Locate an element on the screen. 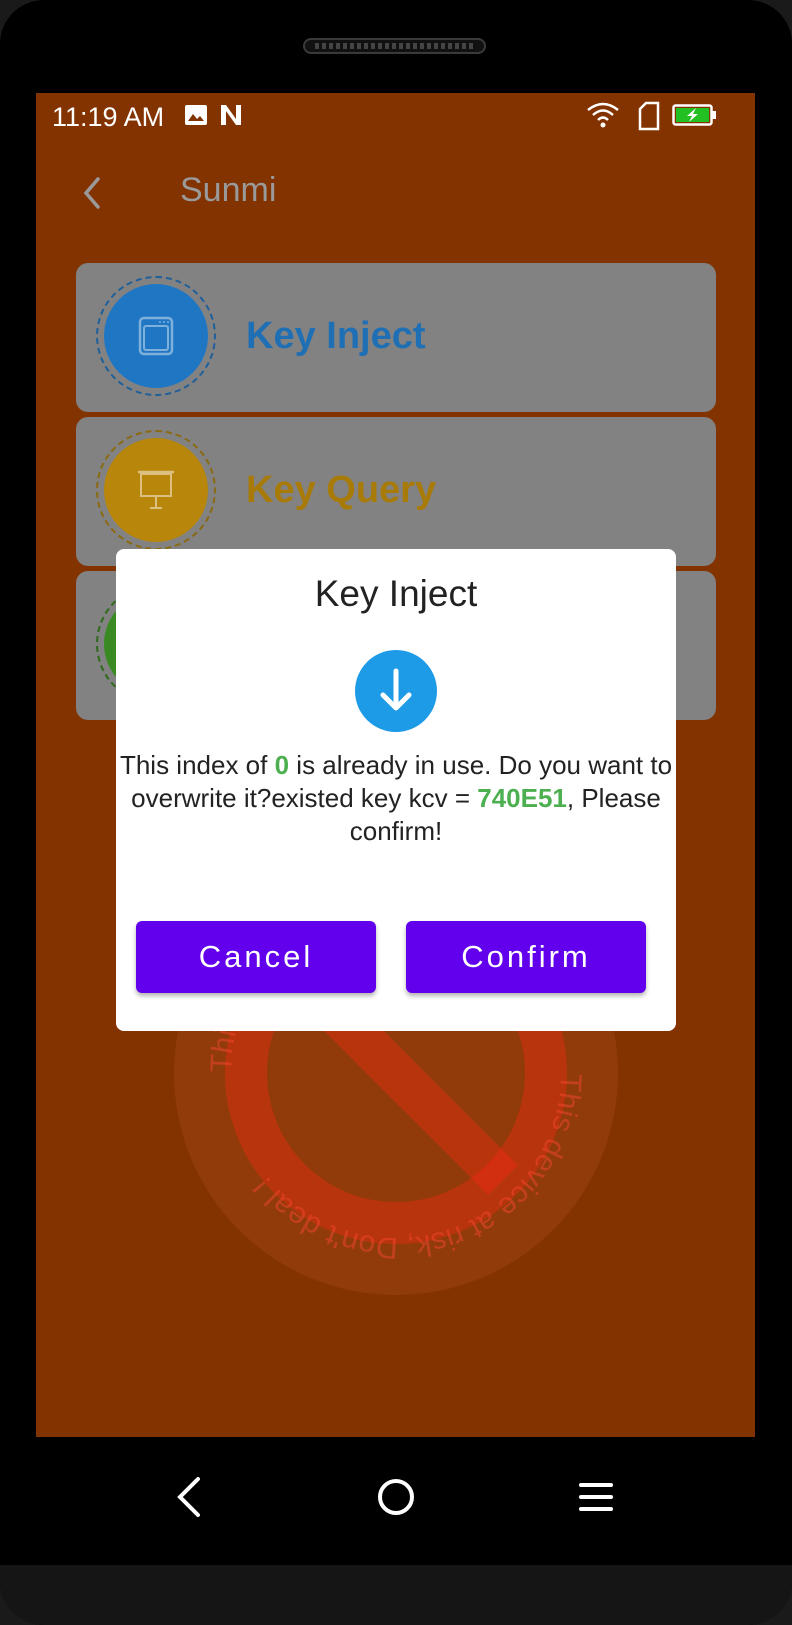 The height and width of the screenshot is (1625, 792). card-label: Key Query is located at coordinates (341, 490).